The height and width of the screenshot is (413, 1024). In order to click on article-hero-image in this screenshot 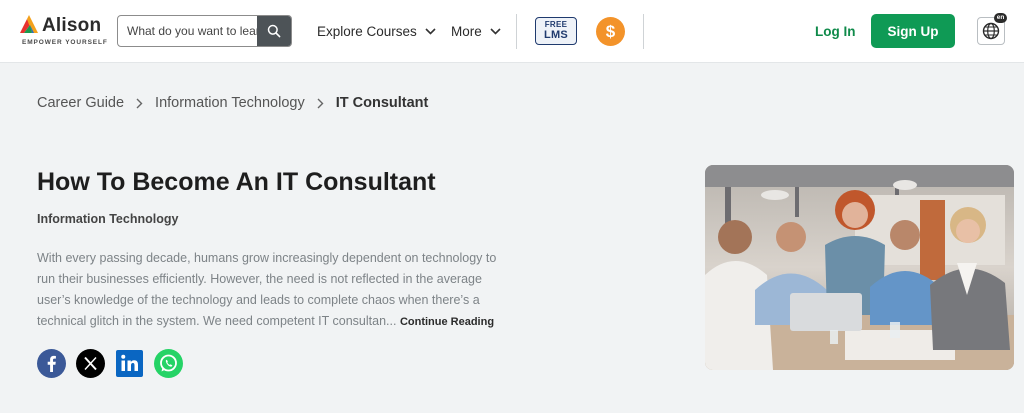, I will do `click(859, 267)`.